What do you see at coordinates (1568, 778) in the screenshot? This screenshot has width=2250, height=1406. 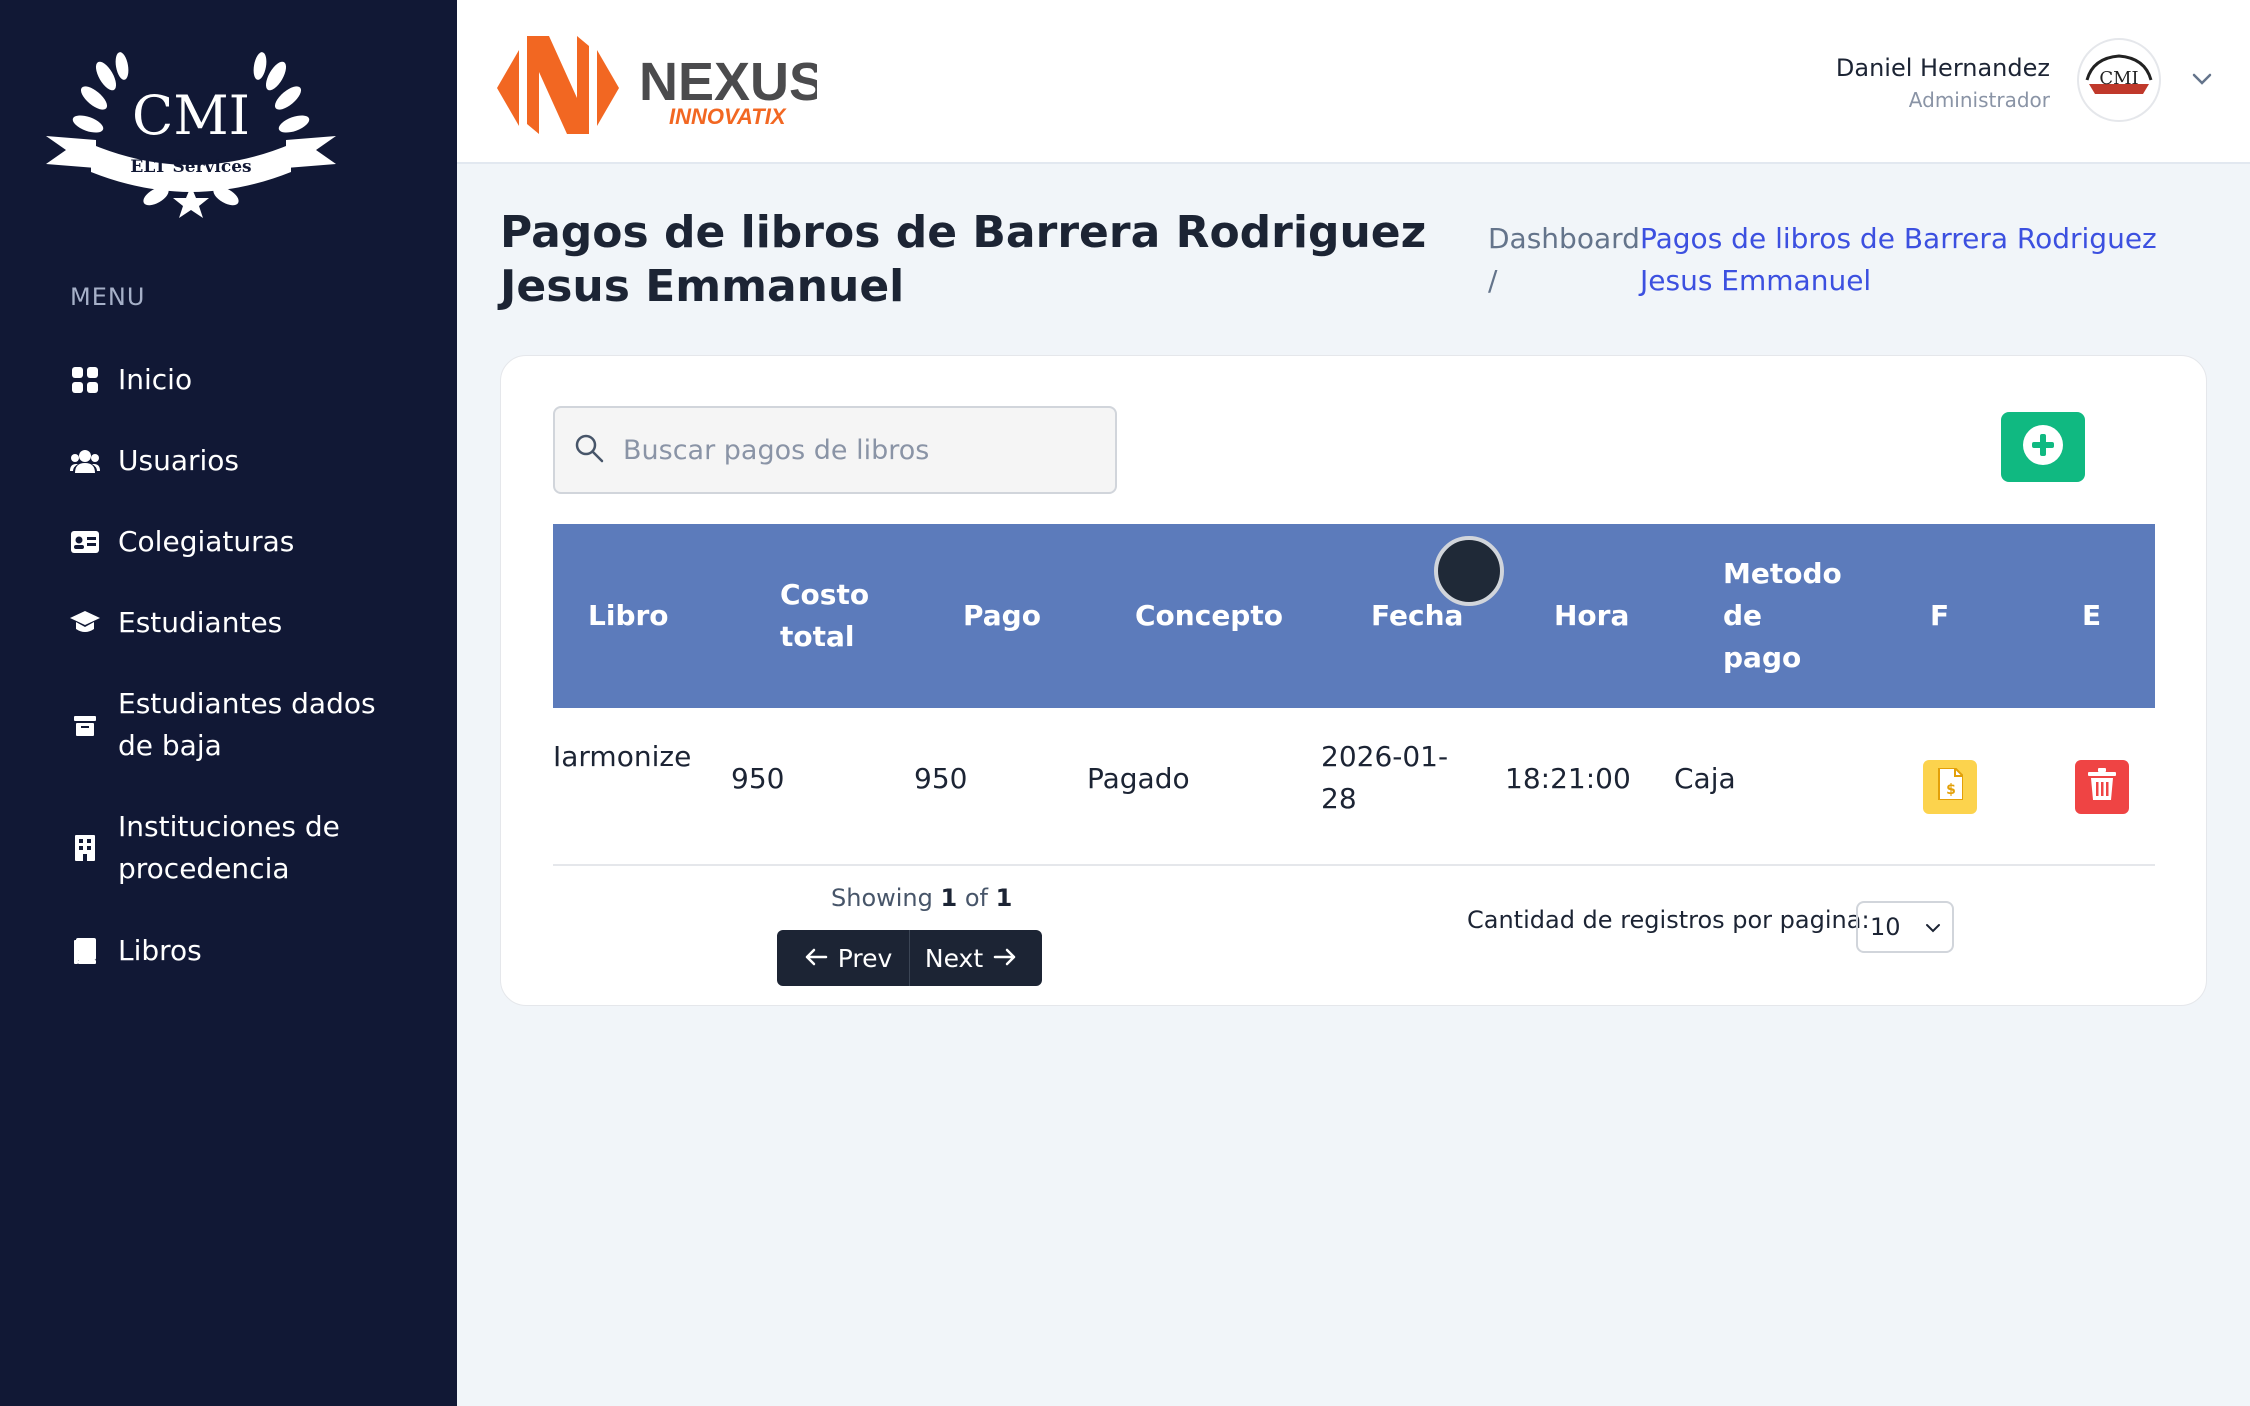 I see `cell-hora: 18:21:00` at bounding box center [1568, 778].